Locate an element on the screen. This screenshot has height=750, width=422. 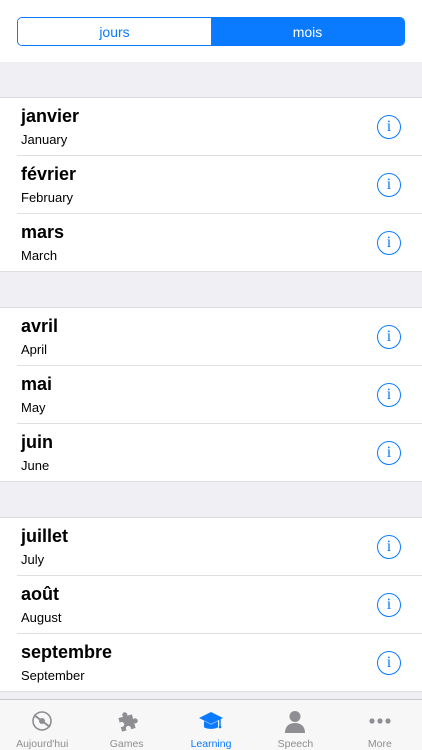
month-english: September is located at coordinates (53, 675).